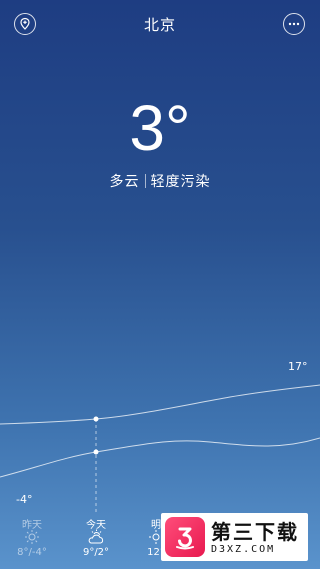  Describe the element at coordinates (96, 452) in the screenshot. I see `today-low-point` at that location.